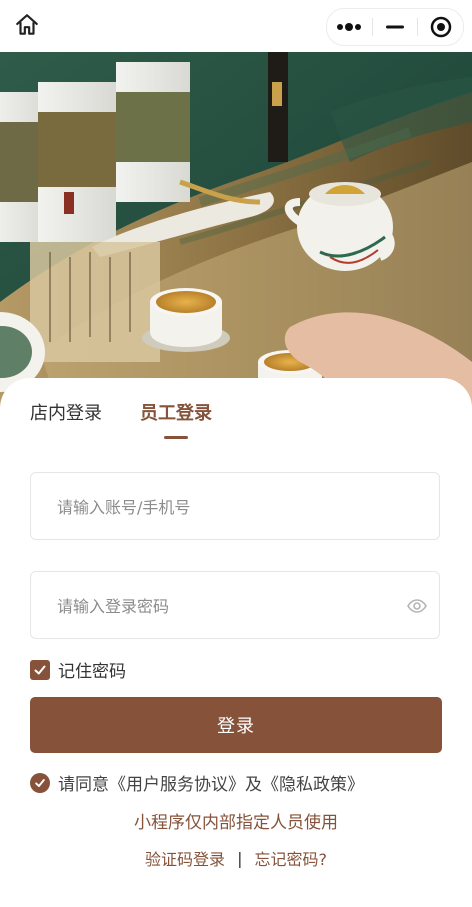 Image resolution: width=472 pixels, height=907 pixels. I want to click on account-field, so click(235, 506).